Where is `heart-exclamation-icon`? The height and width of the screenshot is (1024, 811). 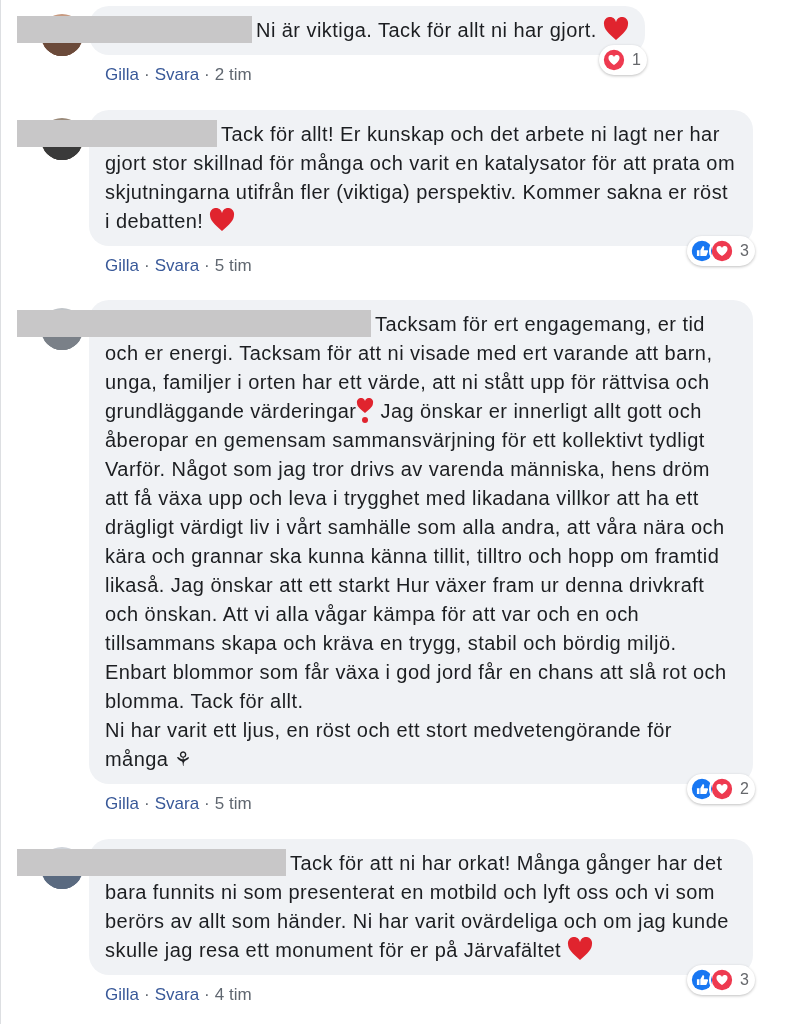 heart-exclamation-icon is located at coordinates (365, 411).